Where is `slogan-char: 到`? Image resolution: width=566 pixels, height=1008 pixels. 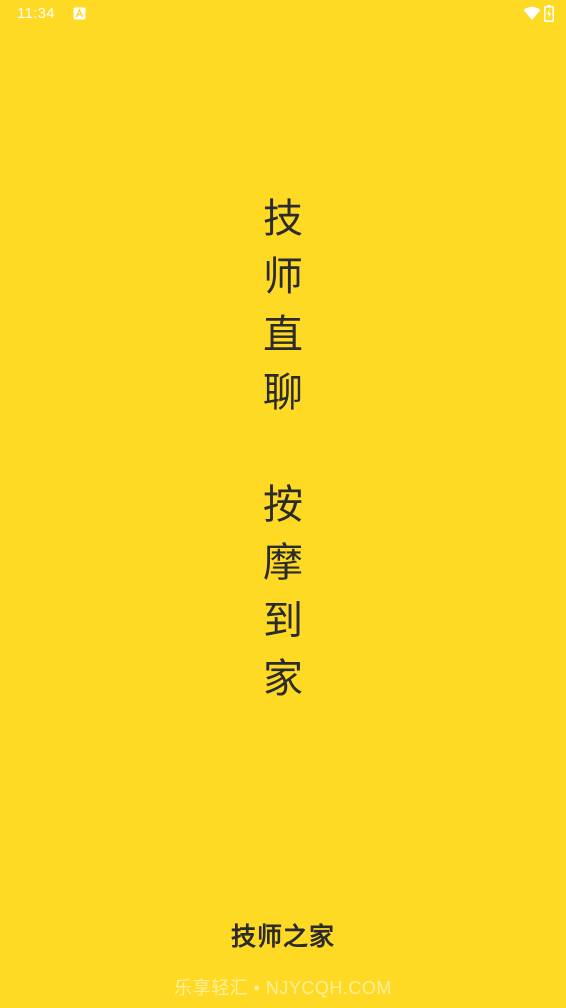 slogan-char: 到 is located at coordinates (283, 621).